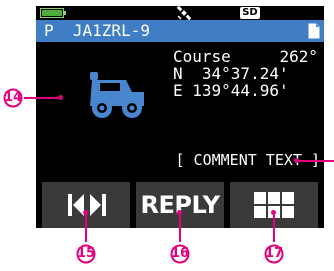 This screenshot has width=334, height=271. I want to click on station-title-bar: P JA1ZRL-9, so click(180, 31).